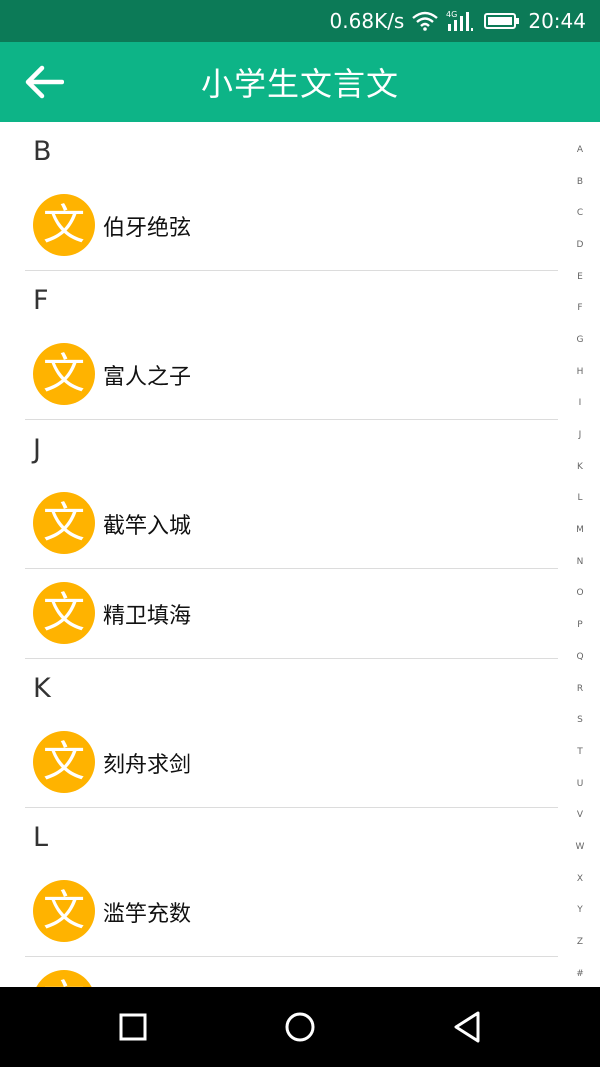 The height and width of the screenshot is (1067, 600). I want to click on back-triangle-icon, so click(467, 1027).